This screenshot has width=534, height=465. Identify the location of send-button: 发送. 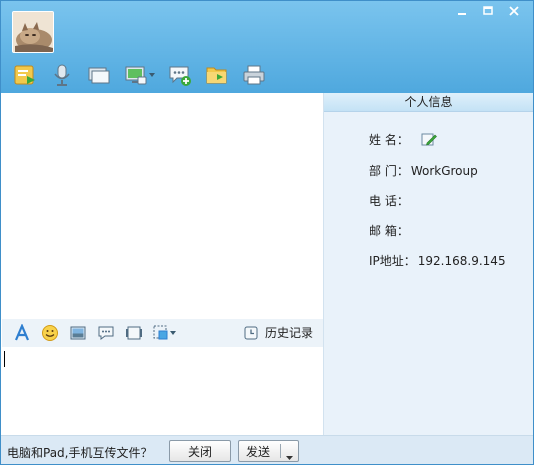
(268, 451).